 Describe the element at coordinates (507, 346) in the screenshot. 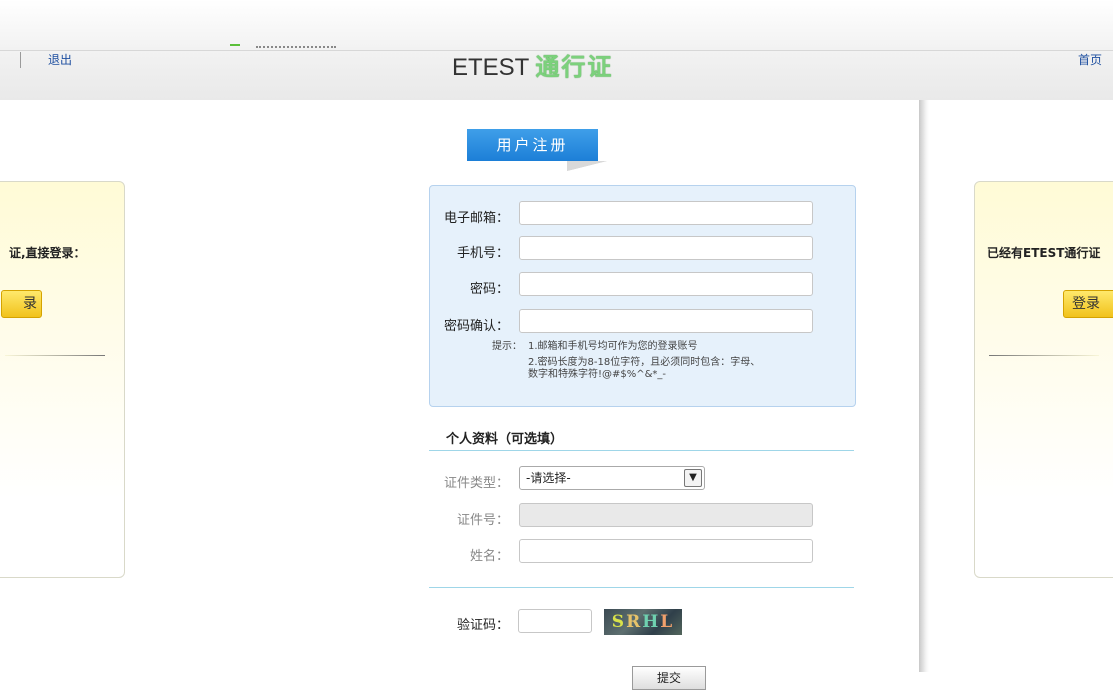

I see `hint-prefix: 提示：` at that location.